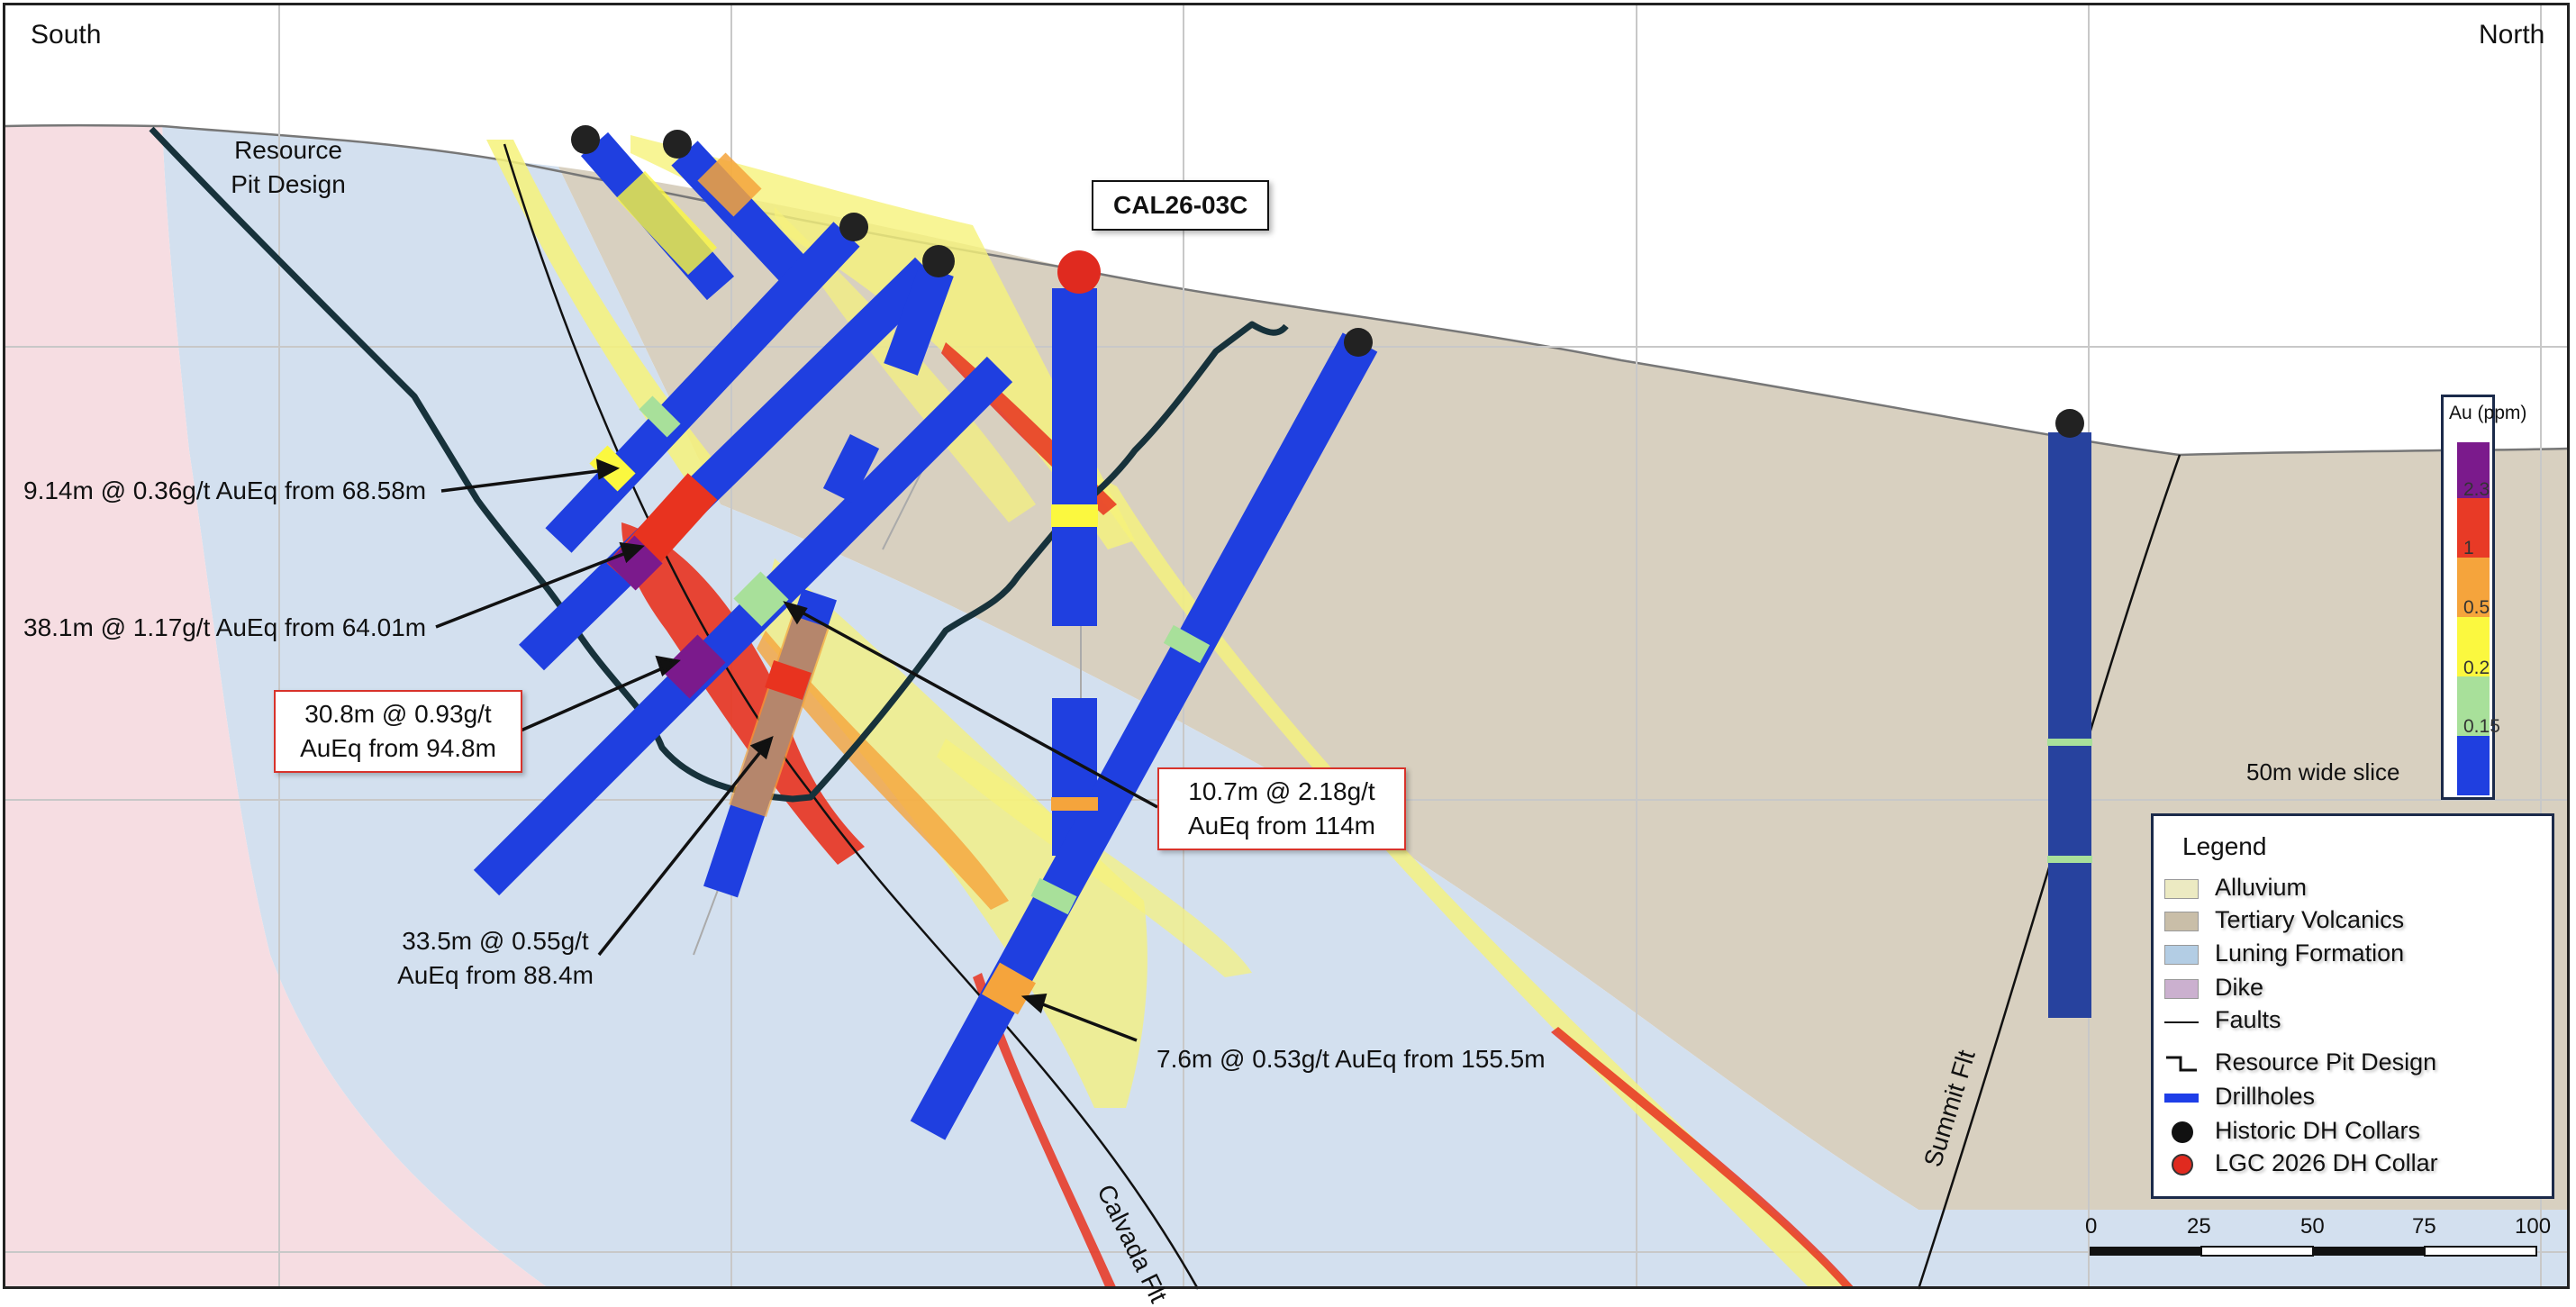 The width and height of the screenshot is (2576, 1307). I want to click on lgc-2026-collar, so click(1079, 272).